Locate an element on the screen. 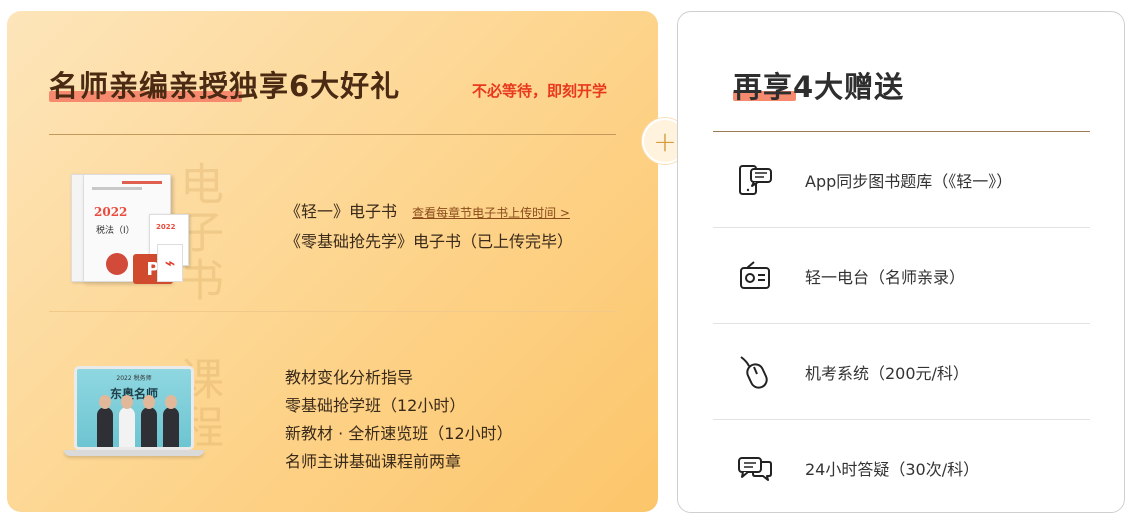 The image size is (1135, 520). book-small-year: 2022 is located at coordinates (166, 227).